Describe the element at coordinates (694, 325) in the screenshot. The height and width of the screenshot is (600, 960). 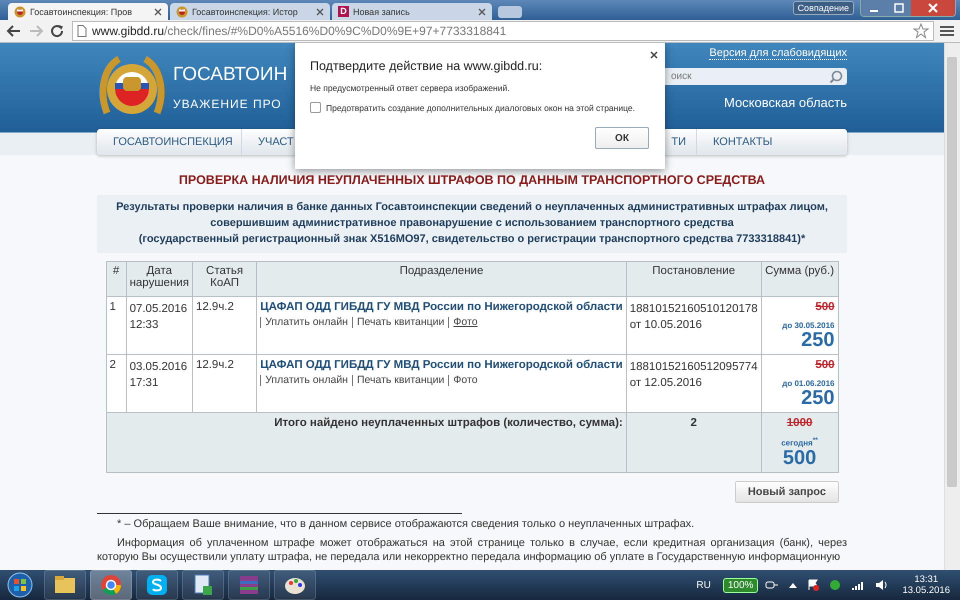
I see `table-cell: 18810152160510120178 от 10.05.2016` at that location.